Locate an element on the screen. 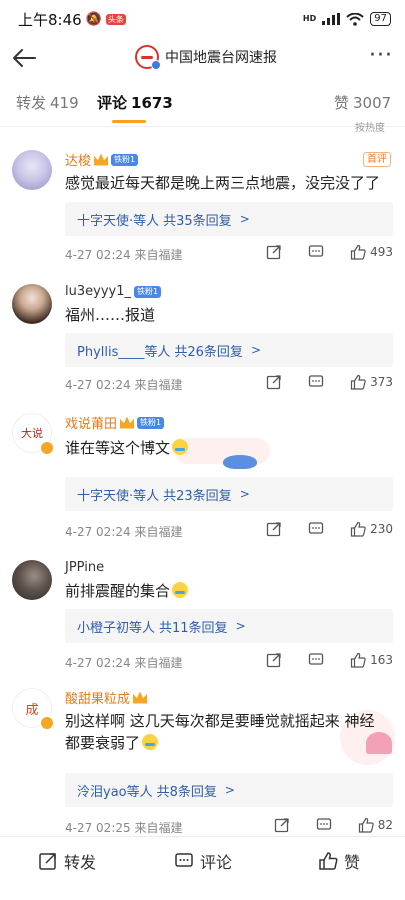  comment-actions: 163 is located at coordinates (316, 660).